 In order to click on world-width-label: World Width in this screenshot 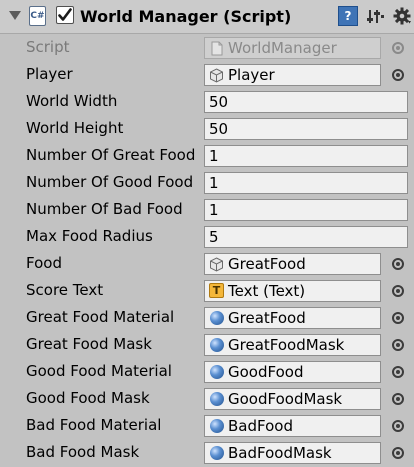, I will do `click(72, 101)`.